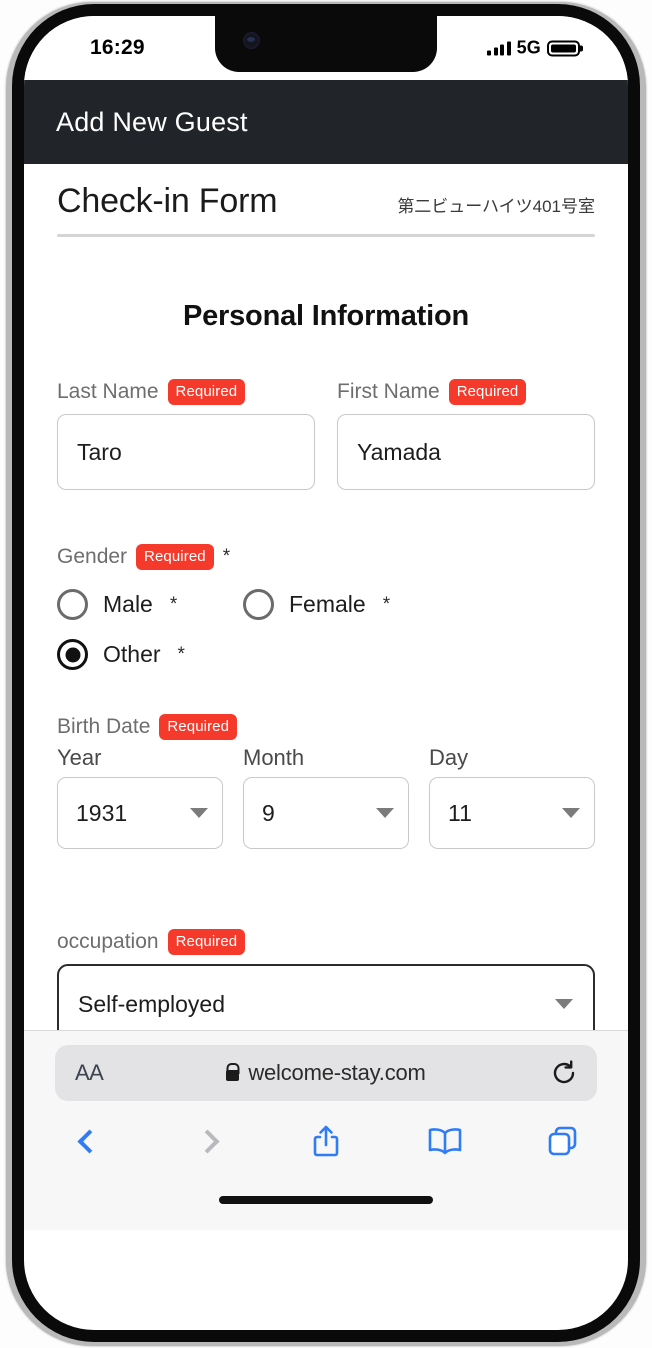 Image resolution: width=652 pixels, height=1348 pixels. I want to click on chevron-down-icon-occupation, so click(564, 1004).